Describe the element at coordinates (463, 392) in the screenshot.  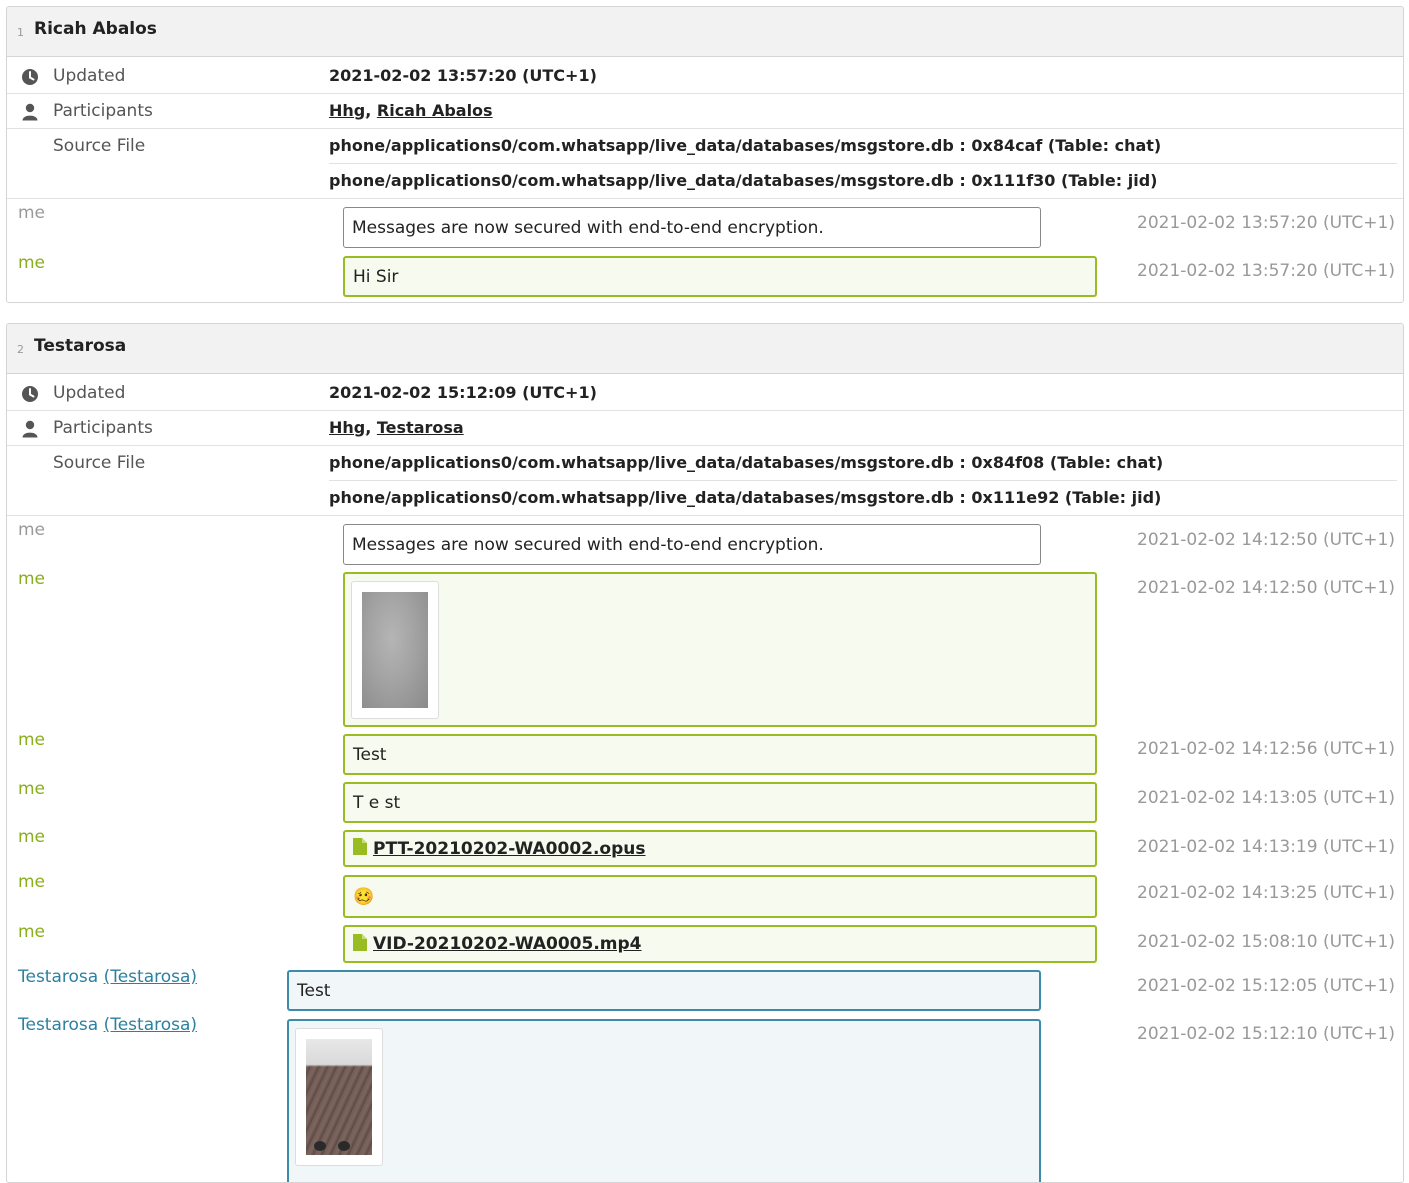
I see `updated-value: 2021-02-02 15:12:09 (UTC+1)` at that location.